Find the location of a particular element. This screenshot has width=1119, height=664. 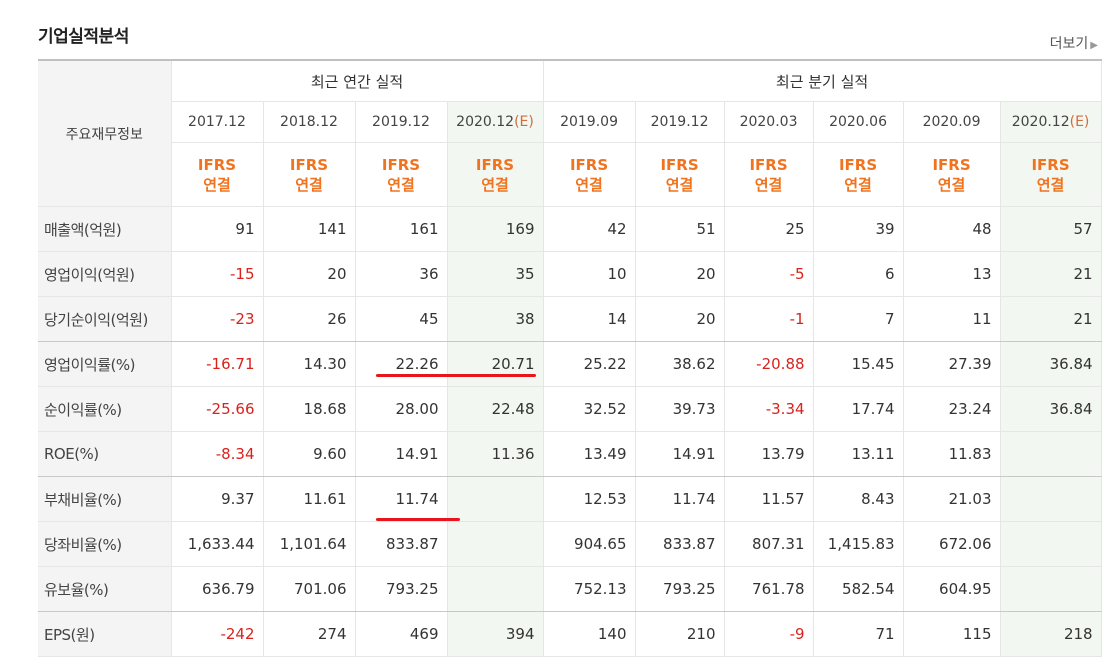

value-cell: 13 is located at coordinates (952, 274).